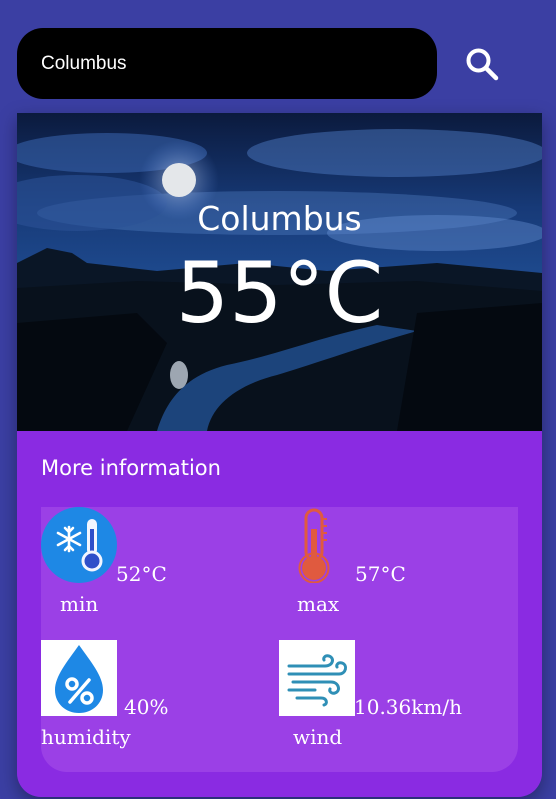  I want to click on max-temp-value: 57°C, so click(380, 574).